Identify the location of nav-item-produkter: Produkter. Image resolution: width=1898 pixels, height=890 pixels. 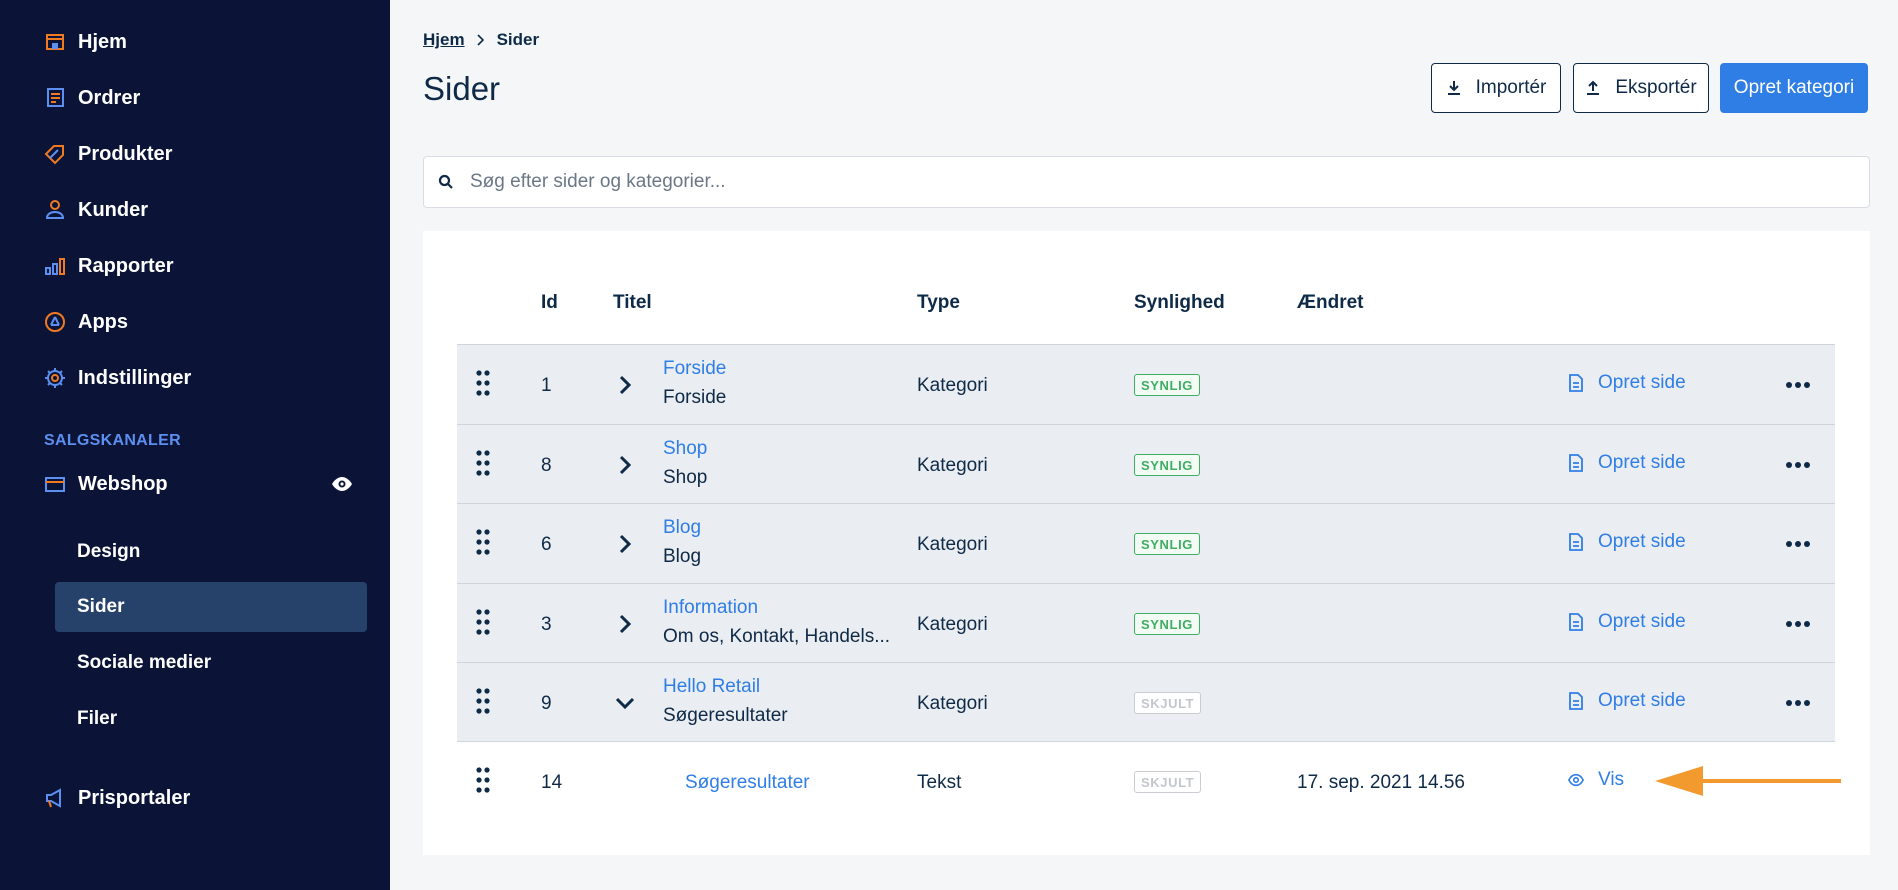
(108, 154).